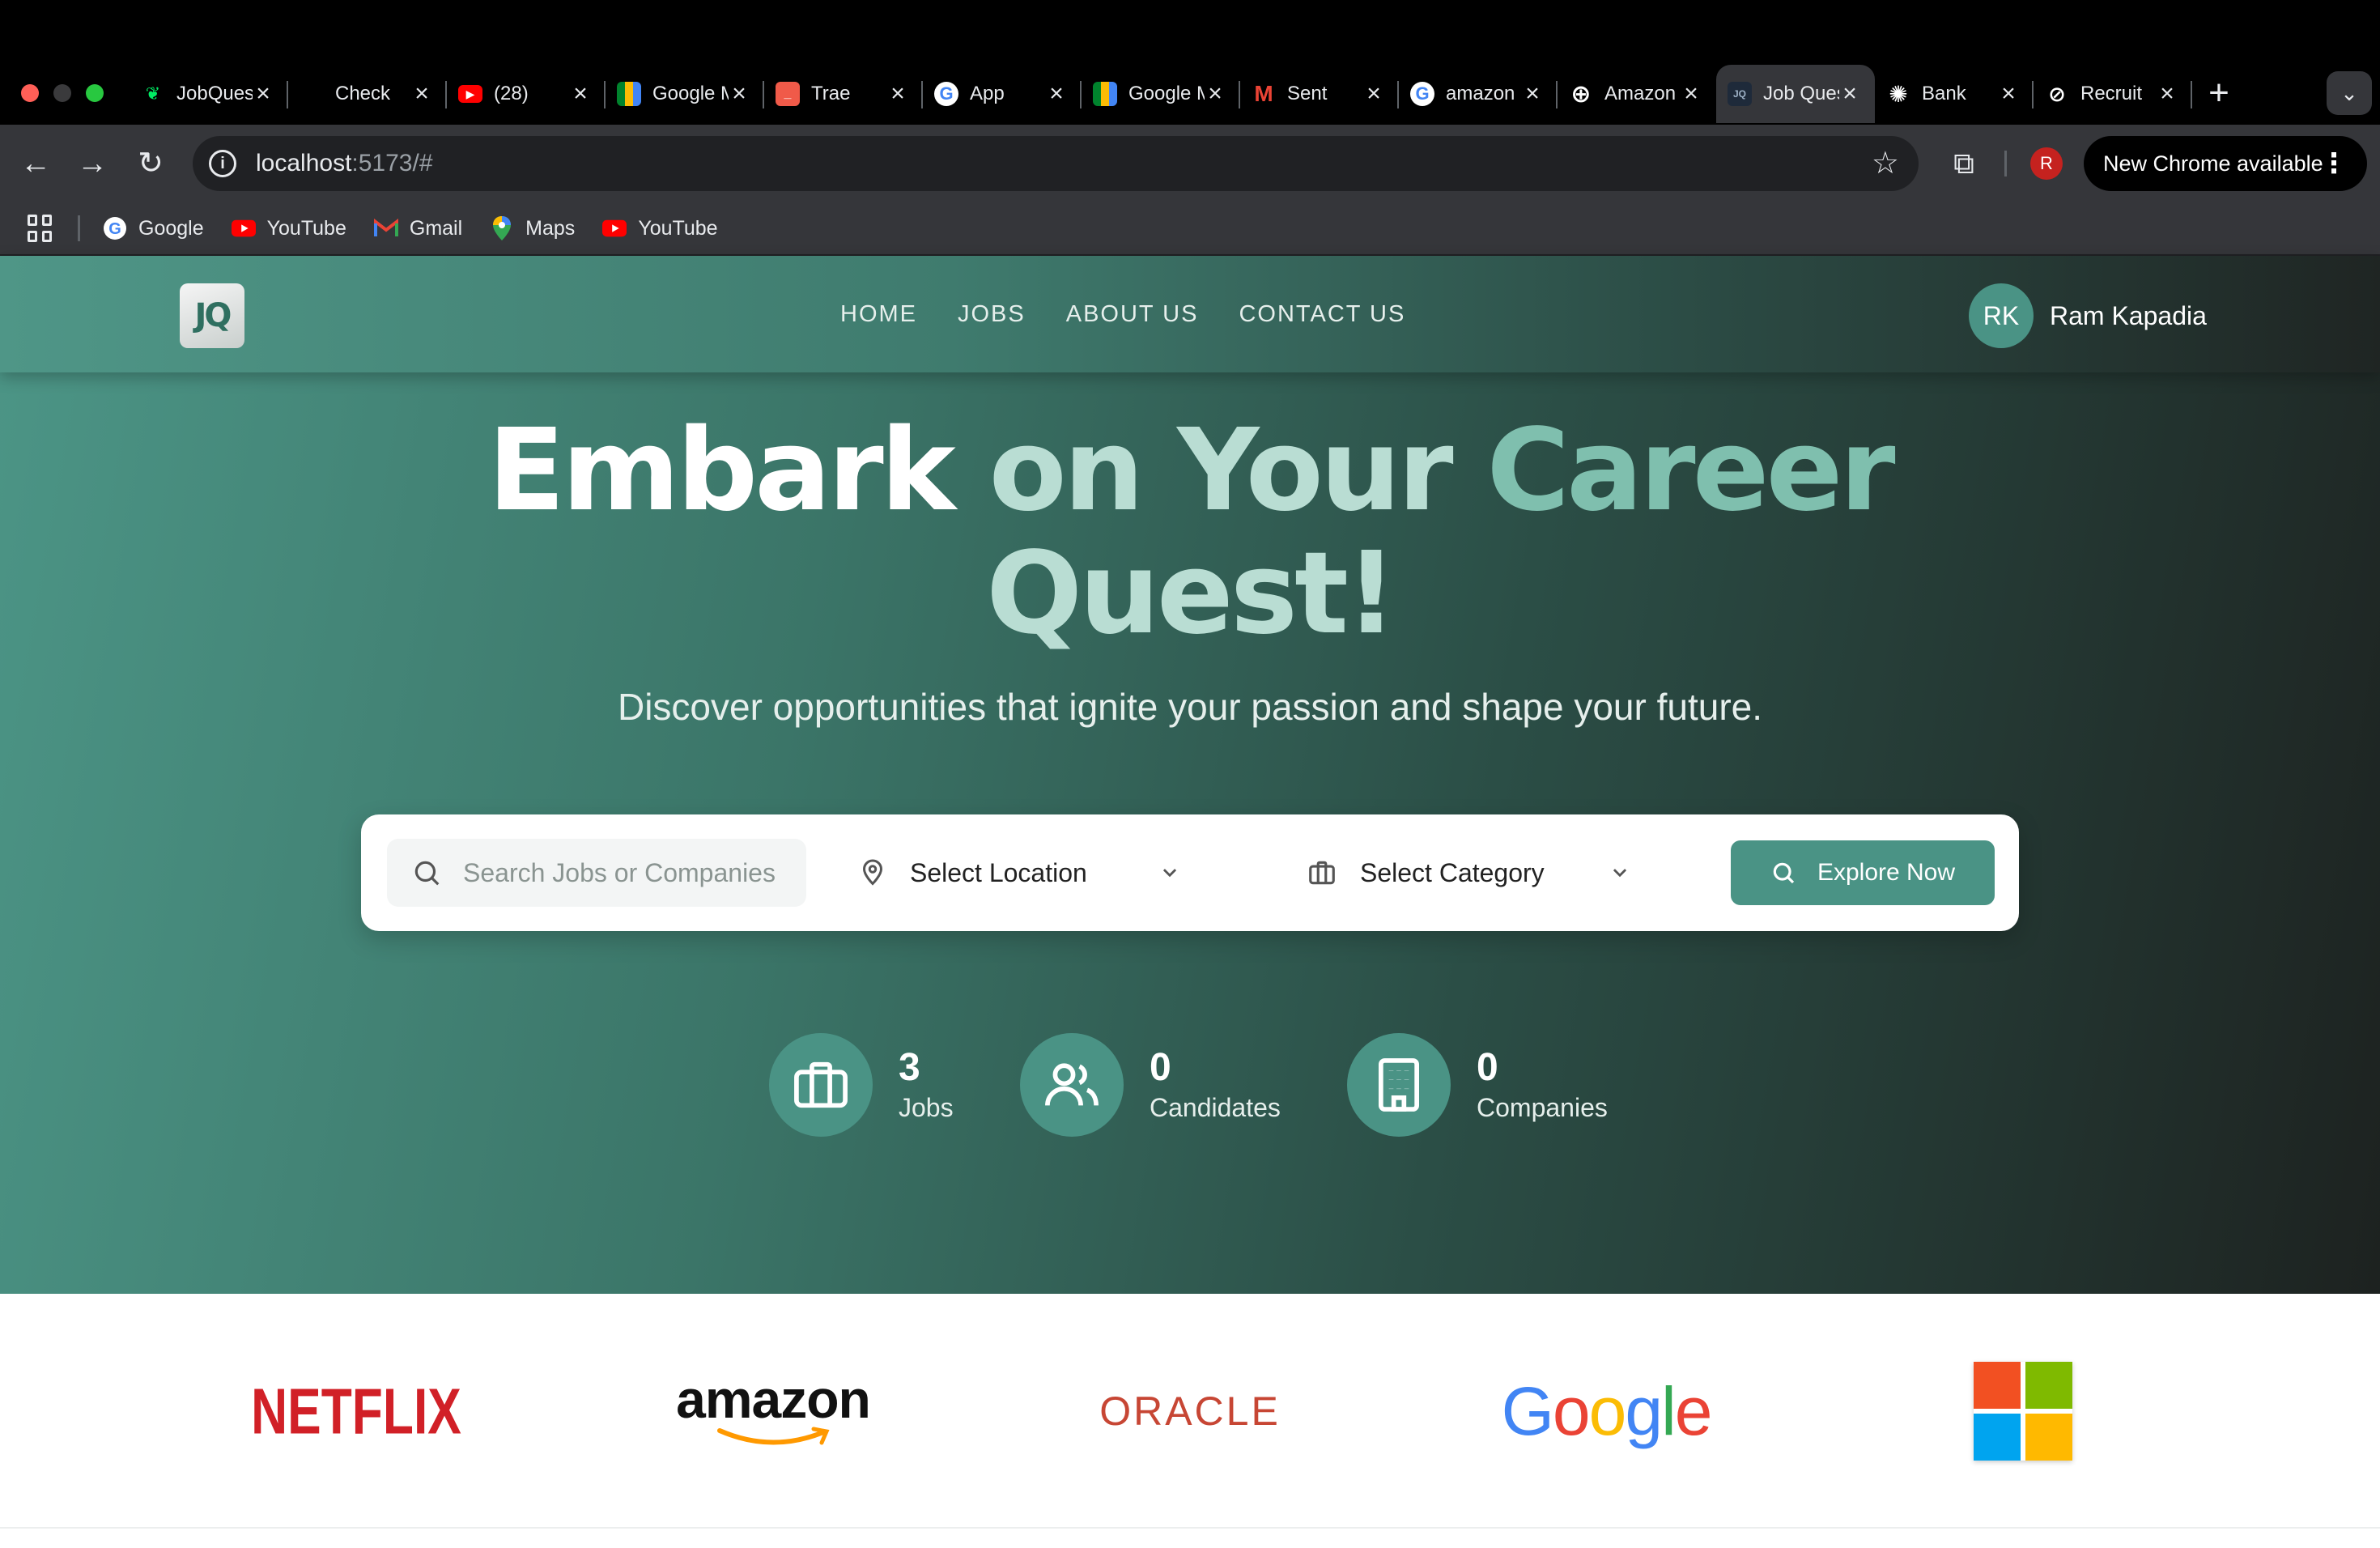 The width and height of the screenshot is (2380, 1548). What do you see at coordinates (2219, 93) in the screenshot?
I see `new-tab-button: +` at bounding box center [2219, 93].